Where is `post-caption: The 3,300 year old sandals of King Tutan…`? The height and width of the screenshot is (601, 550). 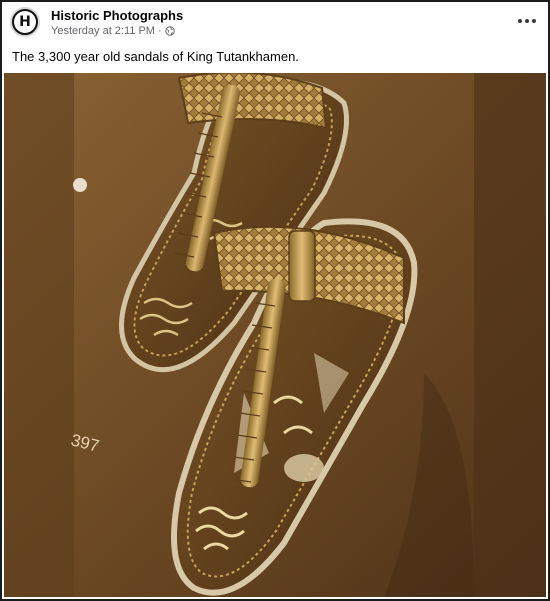
post-caption: The 3,300 year old sandals of King Tutan… is located at coordinates (155, 56).